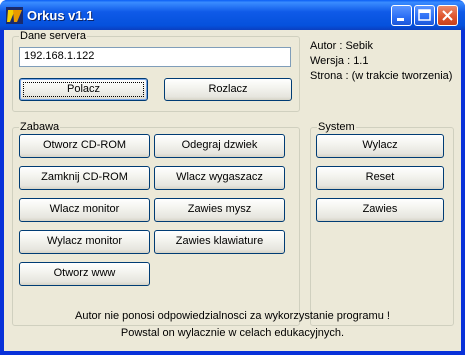 The image size is (465, 355). Describe the element at coordinates (381, 76) in the screenshot. I see `website-info: Strona : (w trakcie tworzenia)` at that location.